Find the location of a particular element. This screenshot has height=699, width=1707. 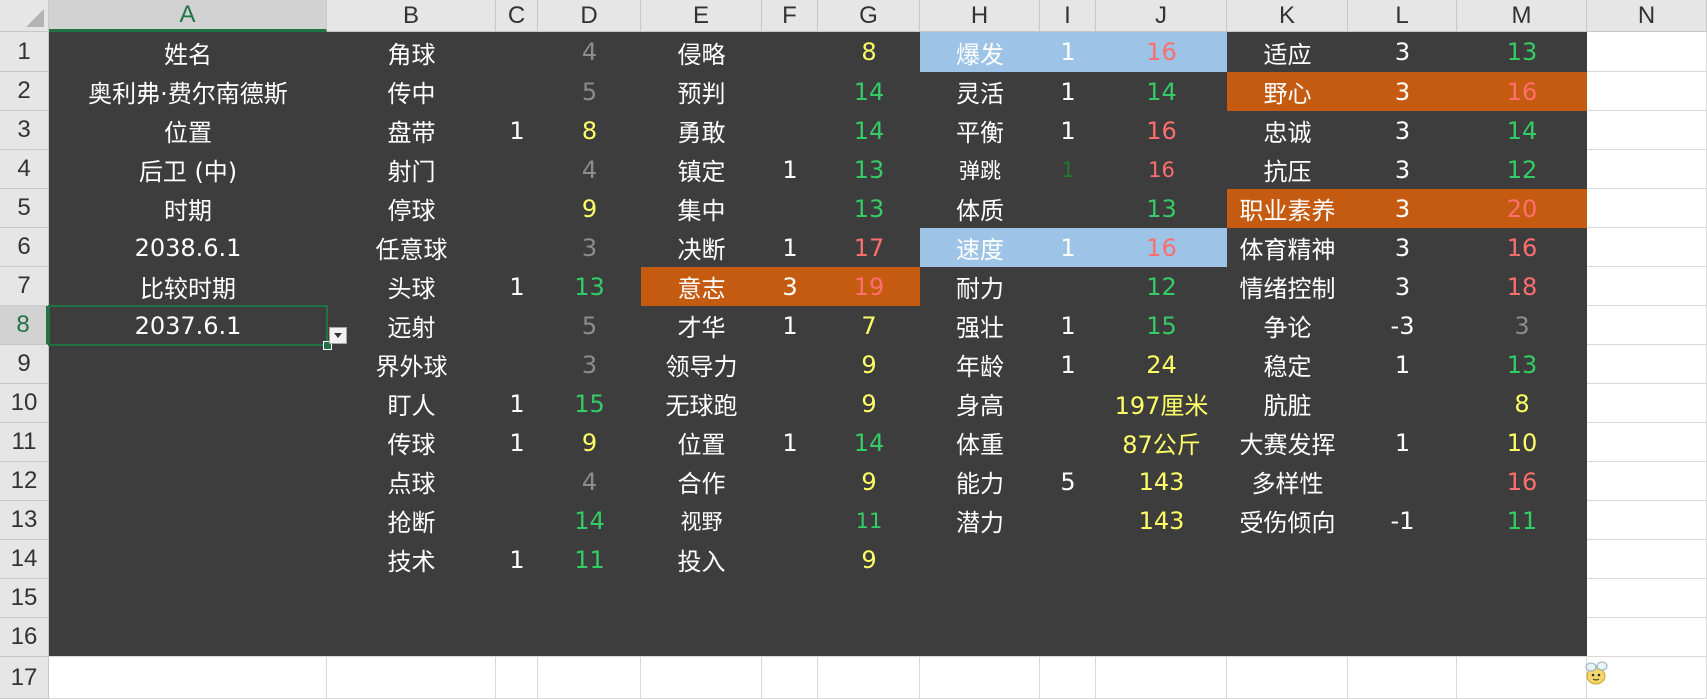

cell-l8: -3 is located at coordinates (1402, 325).